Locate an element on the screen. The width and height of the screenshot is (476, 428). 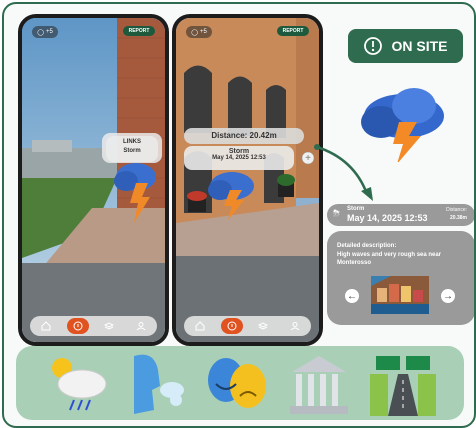
distance-label: Distance: 20.42m is located at coordinates (244, 135).